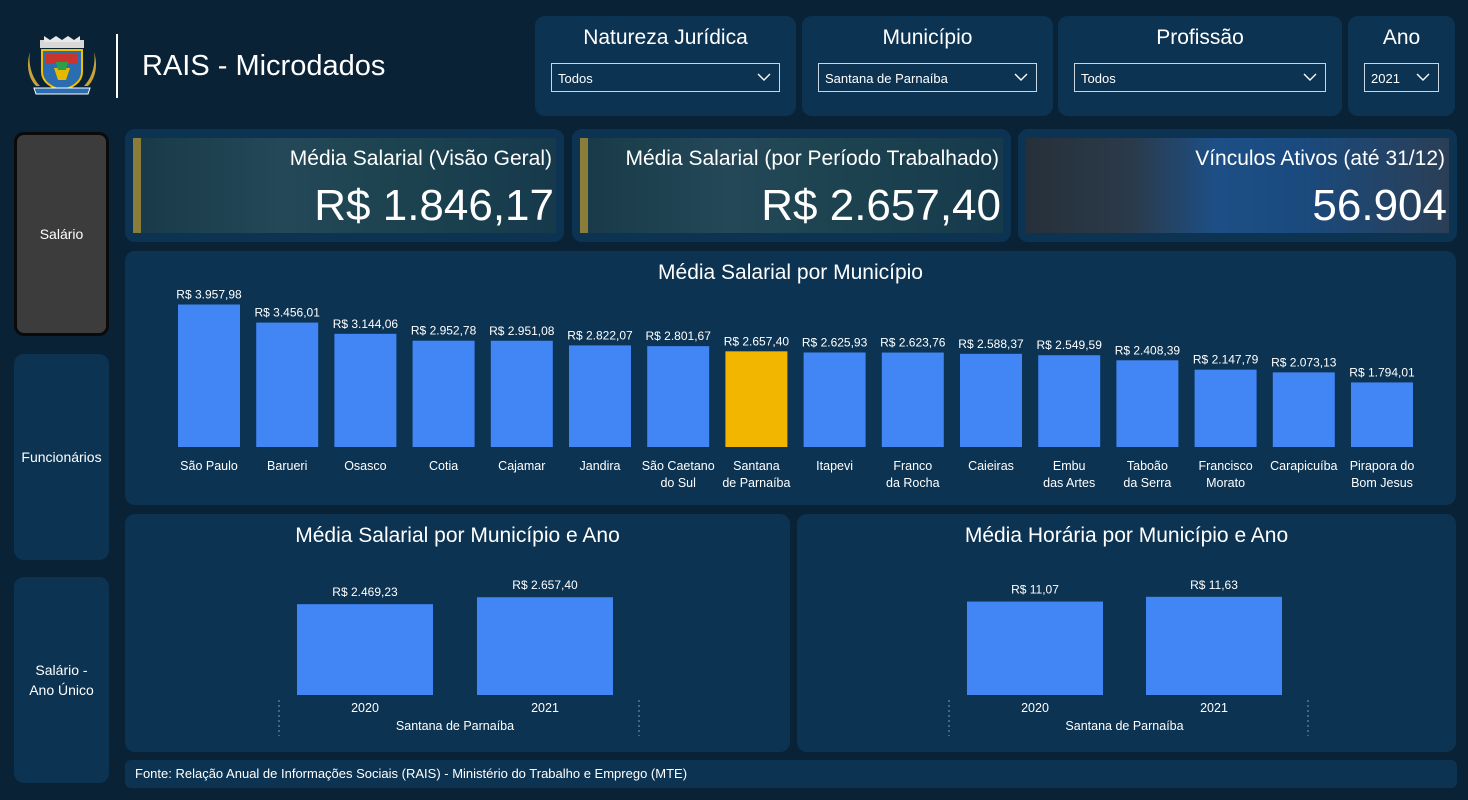 The width and height of the screenshot is (1468, 800). I want to click on header-divider, so click(117, 66).